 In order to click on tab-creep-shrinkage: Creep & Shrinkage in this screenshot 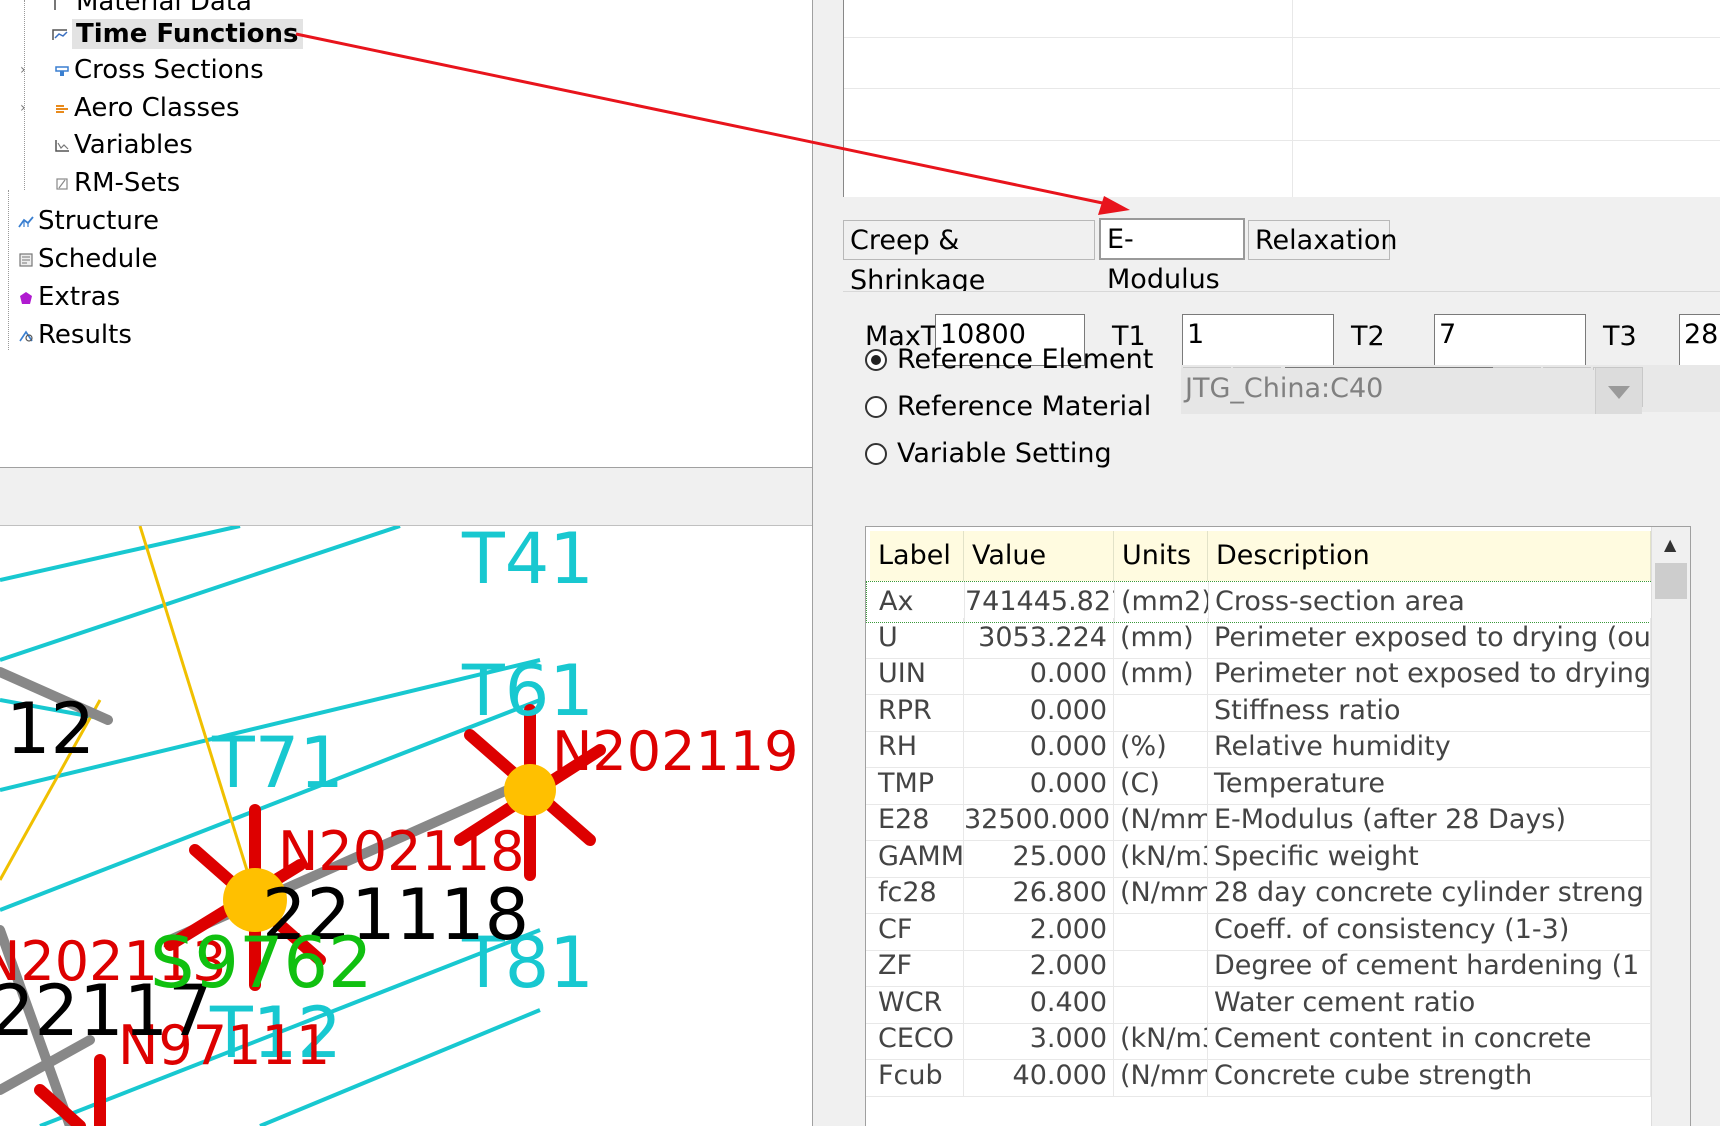, I will do `click(969, 258)`.